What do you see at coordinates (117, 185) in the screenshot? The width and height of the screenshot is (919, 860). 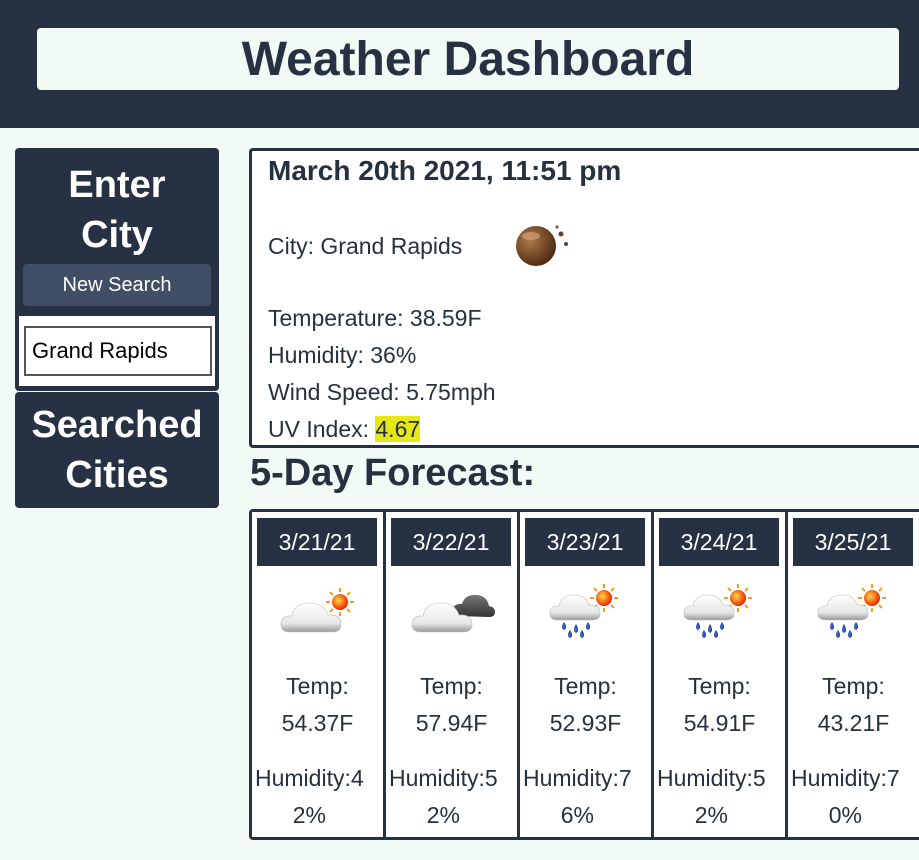 I see `enter-city-heading-line1: Enter` at bounding box center [117, 185].